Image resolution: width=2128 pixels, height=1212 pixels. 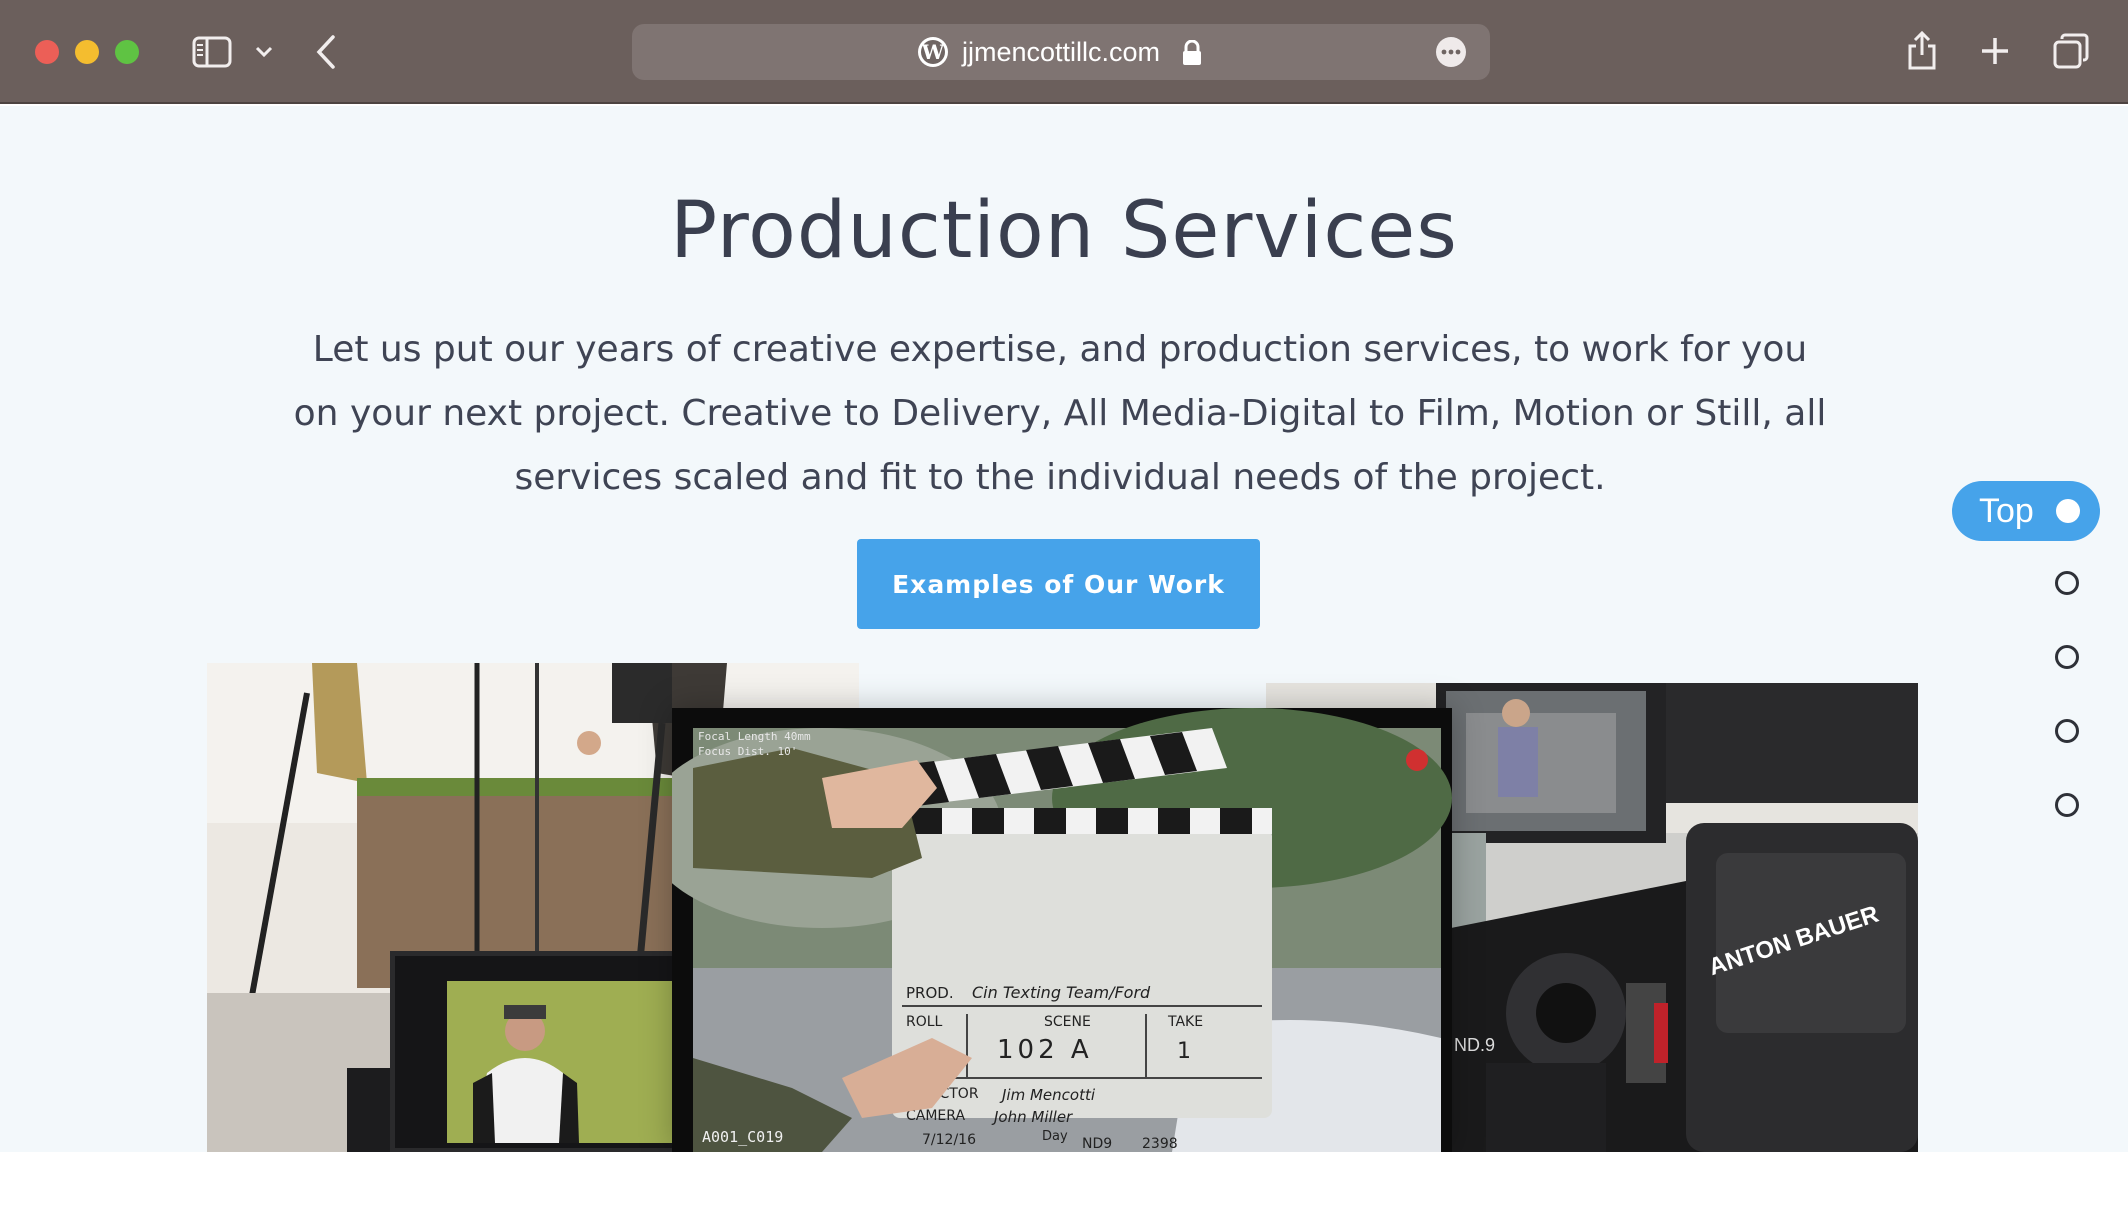 I want to click on browser-toolbar: W jjmencottillc.com, so click(x=1064, y=52).